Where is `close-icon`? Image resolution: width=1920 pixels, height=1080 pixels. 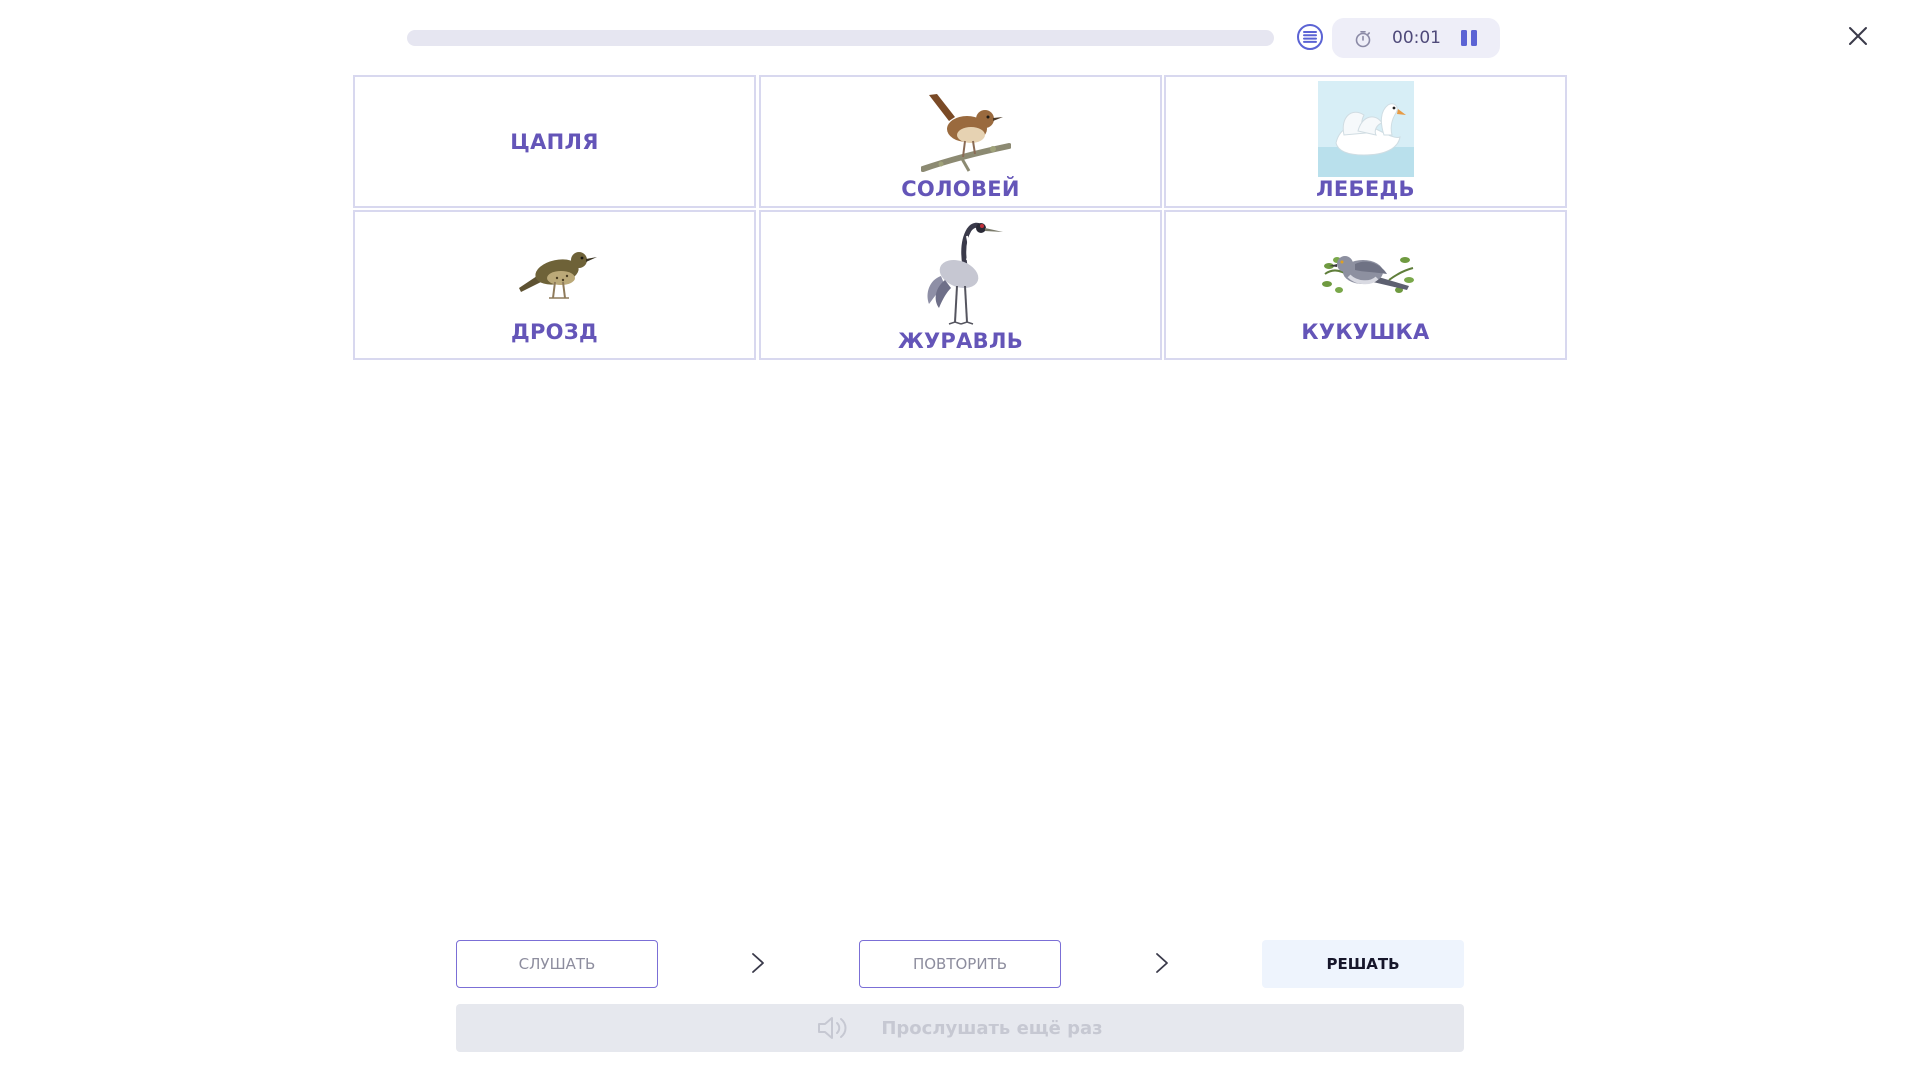
close-icon is located at coordinates (1858, 36).